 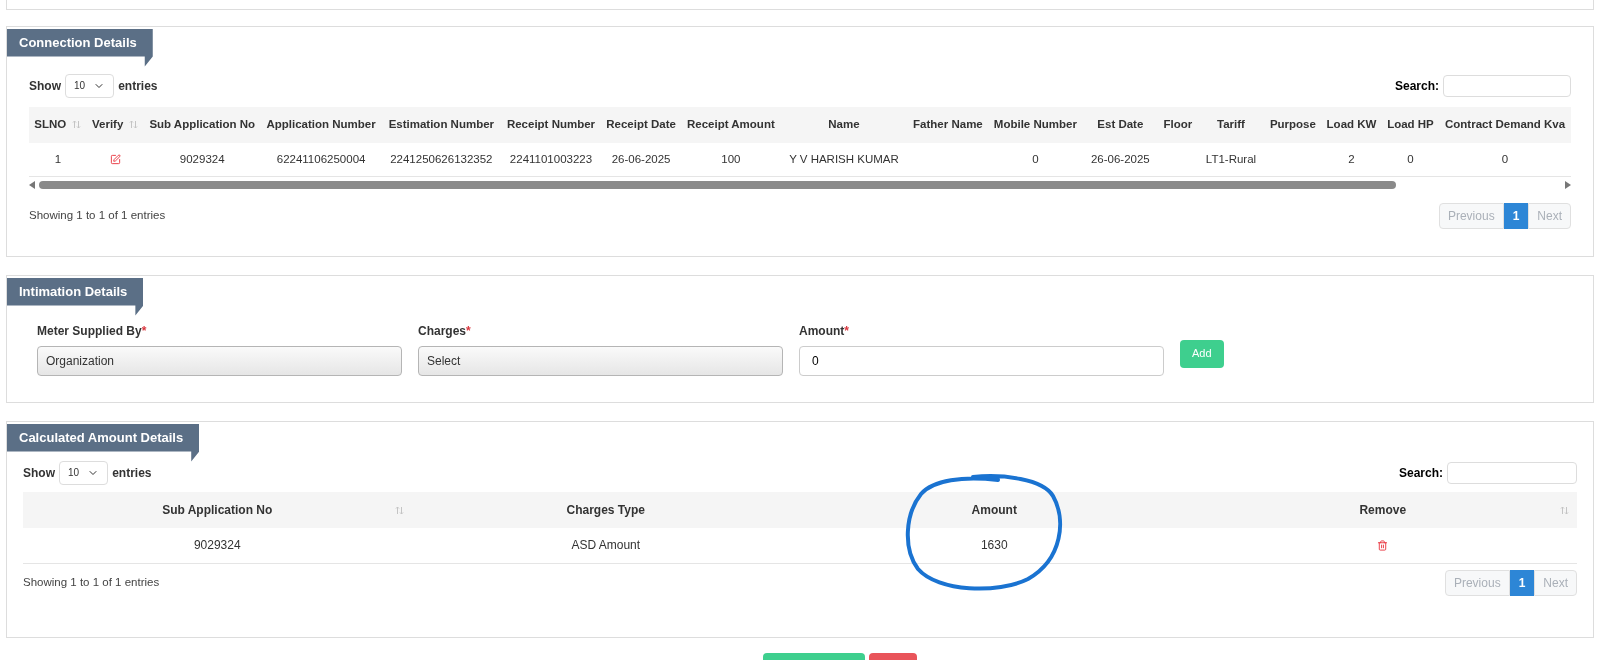 I want to click on table-cell: 1, so click(x=58, y=159).